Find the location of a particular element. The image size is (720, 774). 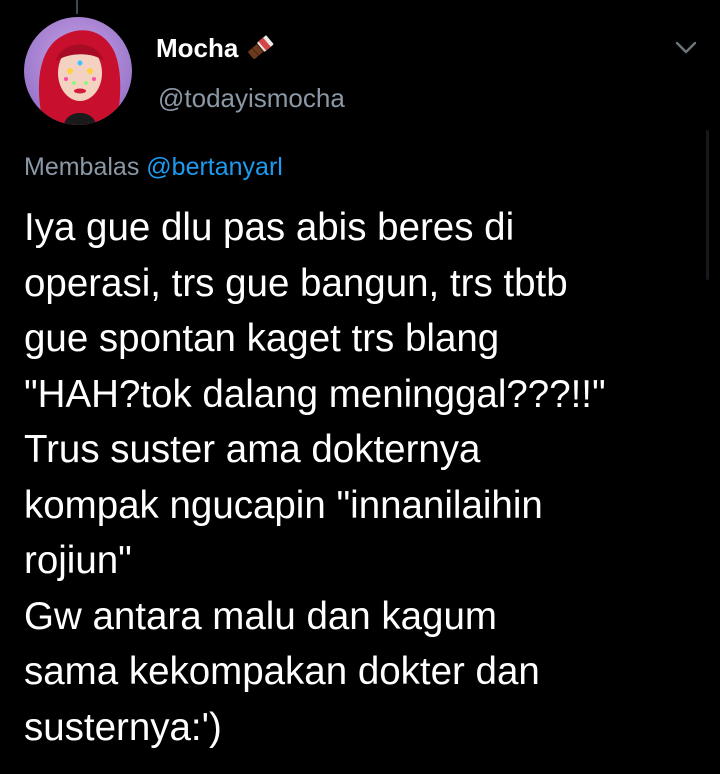

reply-prefix: Membalas is located at coordinates (82, 167).